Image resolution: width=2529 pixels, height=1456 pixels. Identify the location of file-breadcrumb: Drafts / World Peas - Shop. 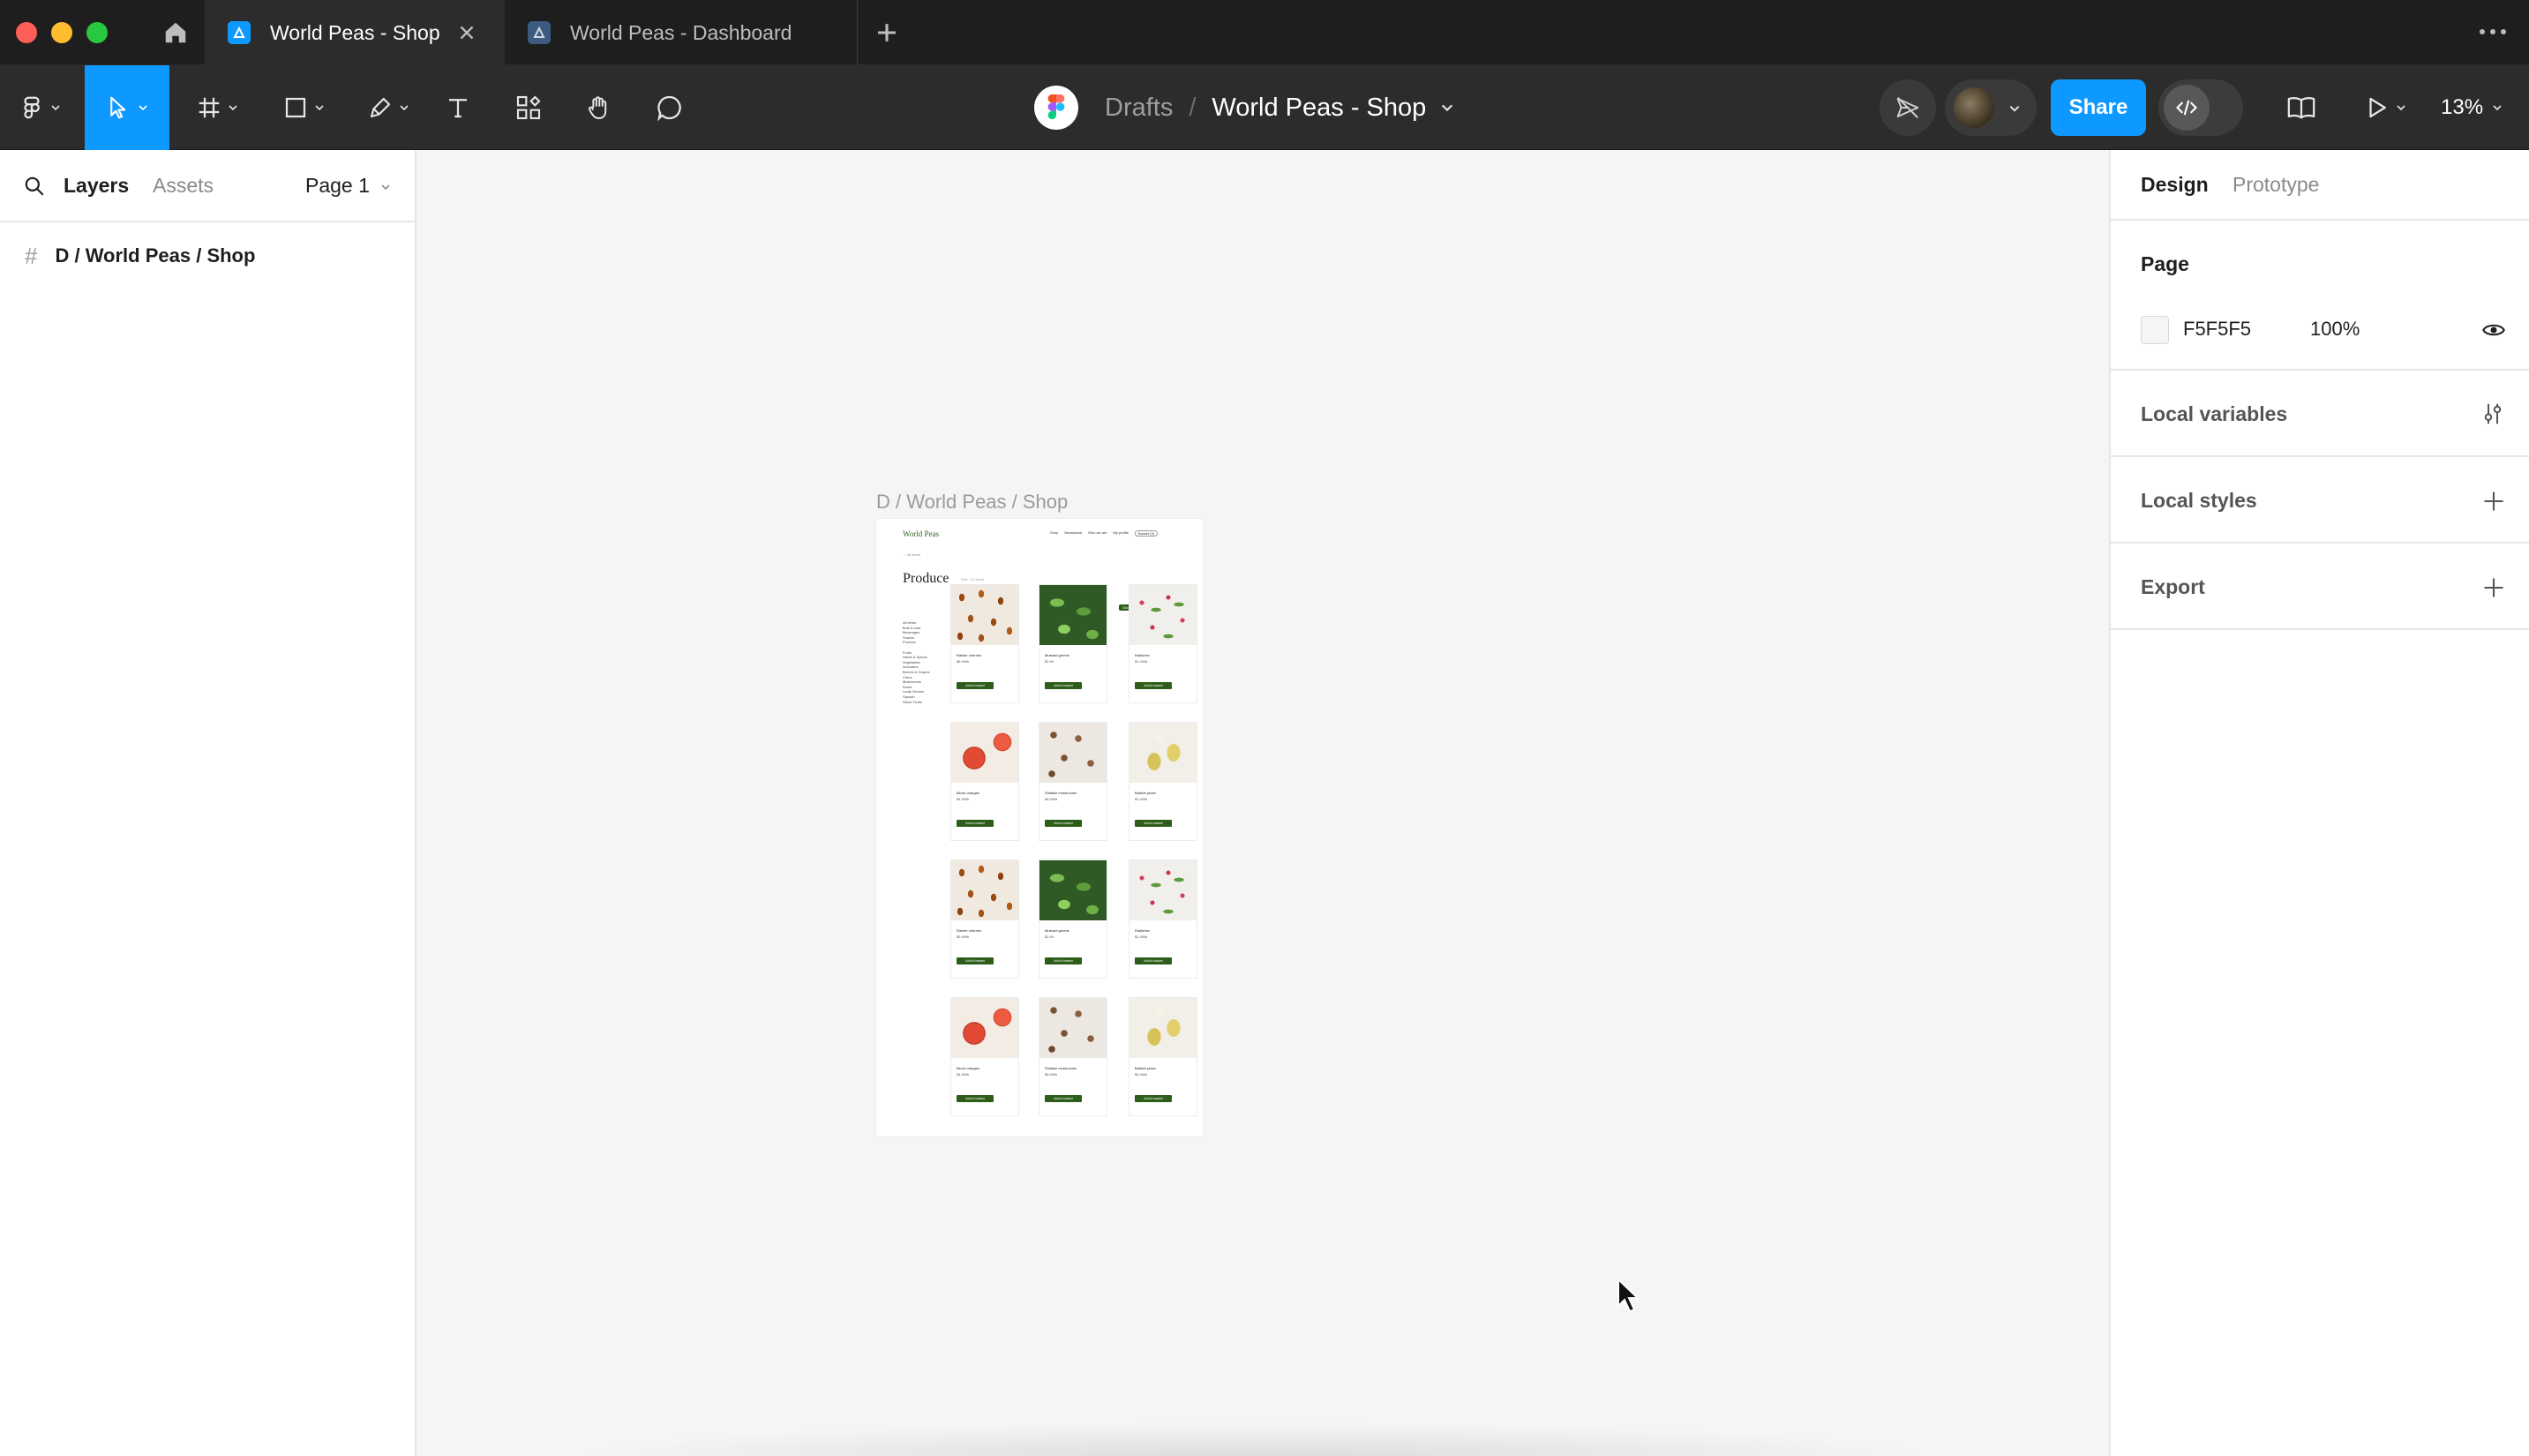
(1244, 107).